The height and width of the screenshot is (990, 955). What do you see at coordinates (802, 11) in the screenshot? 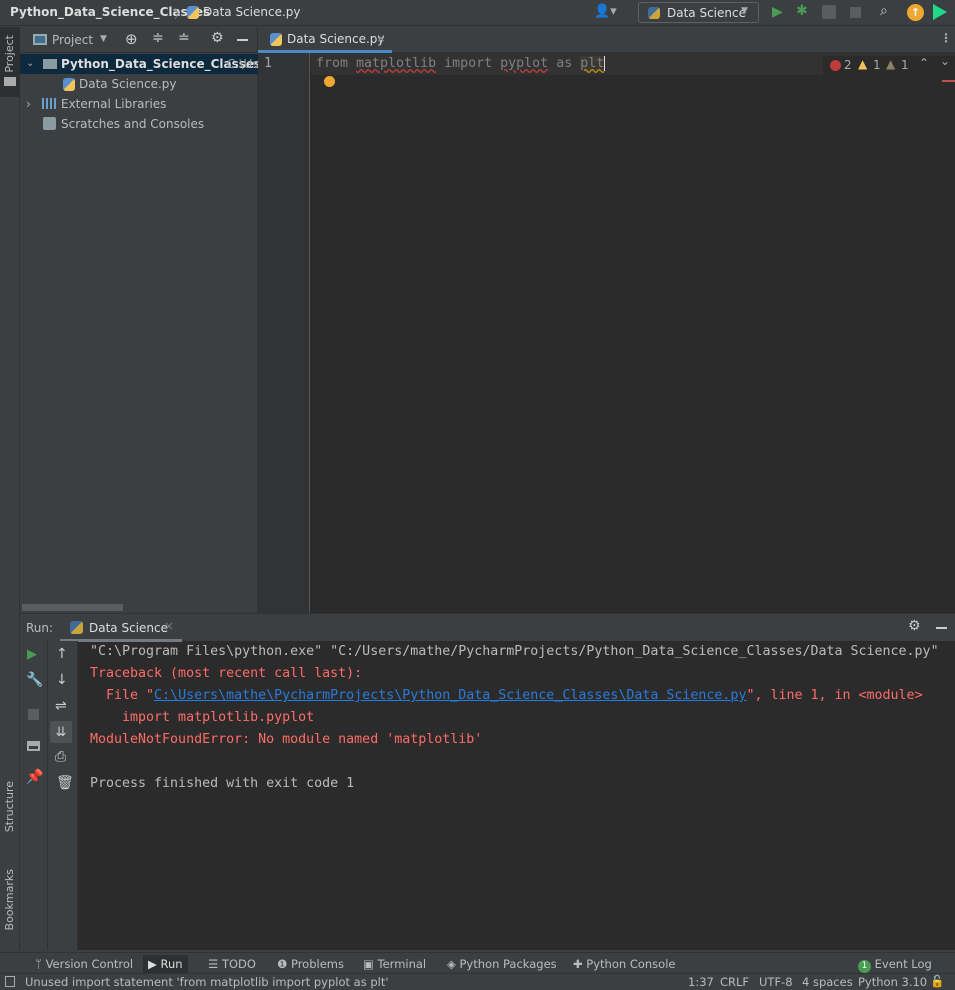
I see `debug-icon: ✱` at bounding box center [802, 11].